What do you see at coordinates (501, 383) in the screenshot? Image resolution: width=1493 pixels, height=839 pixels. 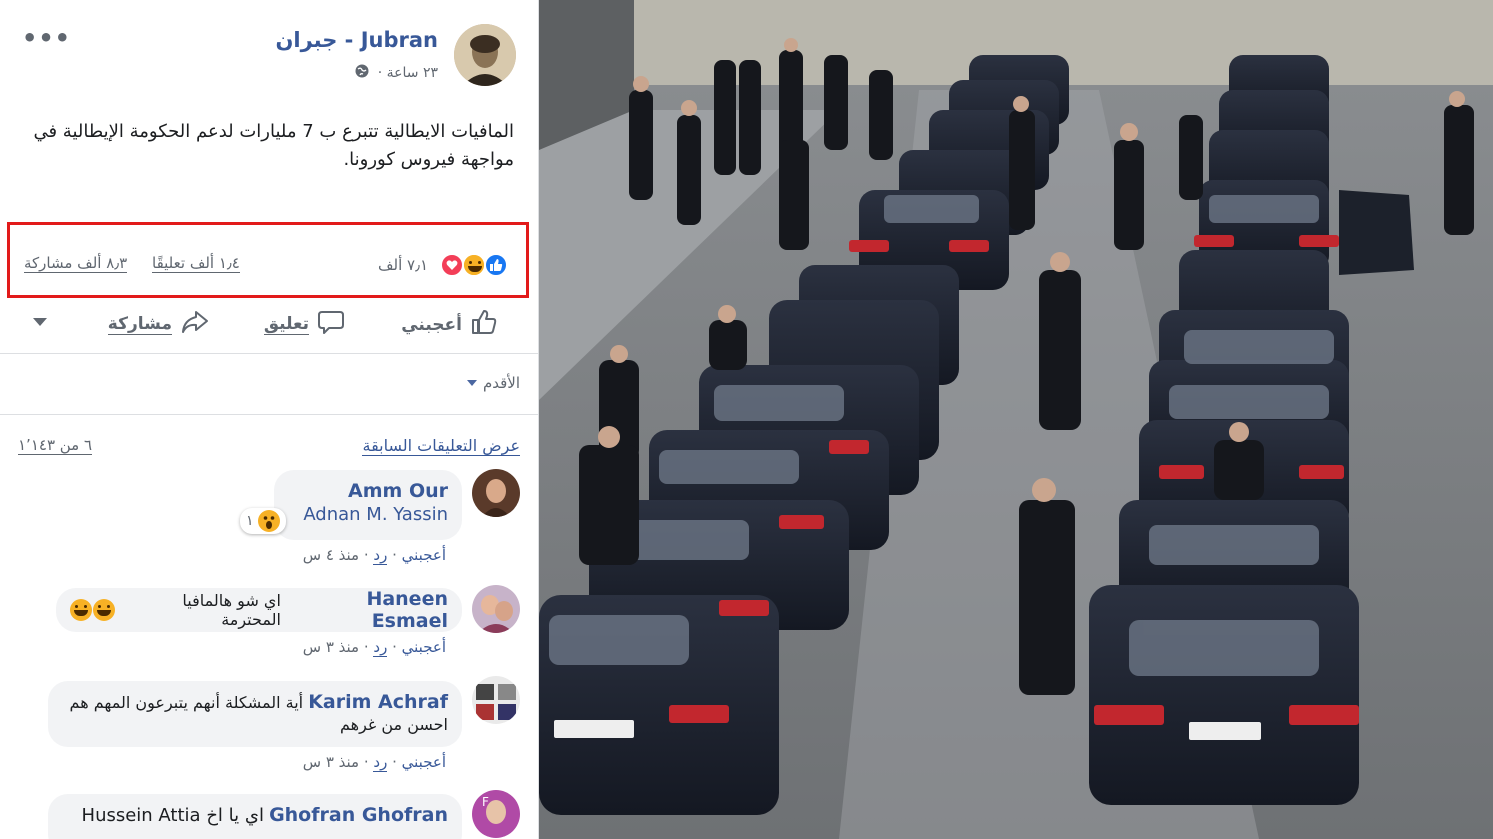 I see `sort-label: الأقدم` at bounding box center [501, 383].